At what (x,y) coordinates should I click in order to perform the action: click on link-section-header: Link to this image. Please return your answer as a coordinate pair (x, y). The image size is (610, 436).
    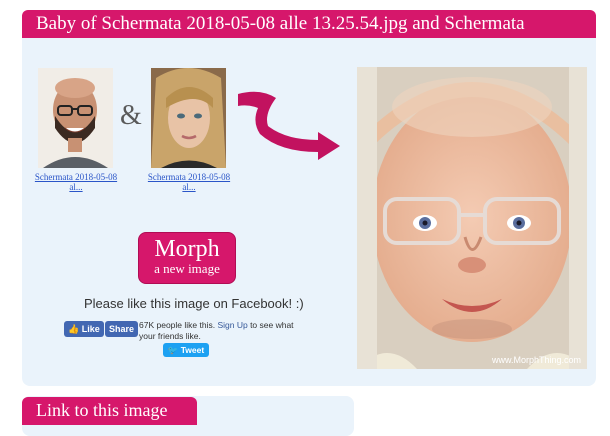
    Looking at the image, I should click on (109, 411).